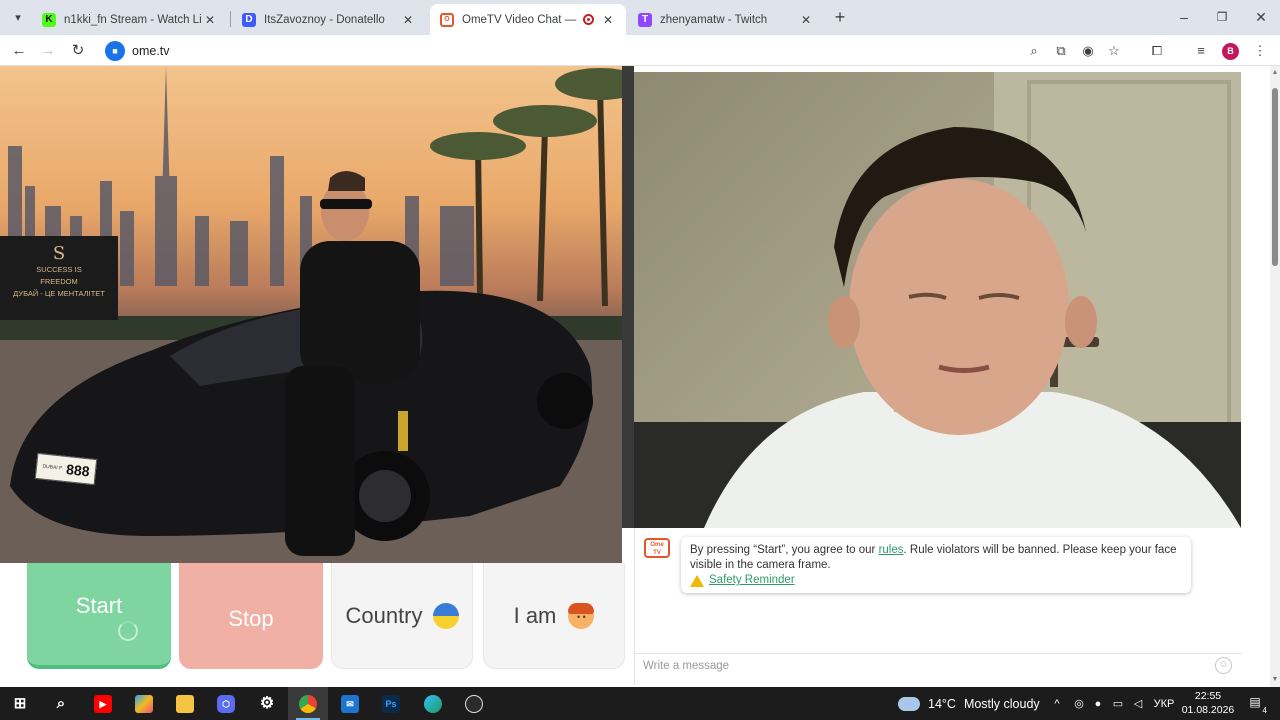  What do you see at coordinates (433, 704) in the screenshot?
I see `edge-icon` at bounding box center [433, 704].